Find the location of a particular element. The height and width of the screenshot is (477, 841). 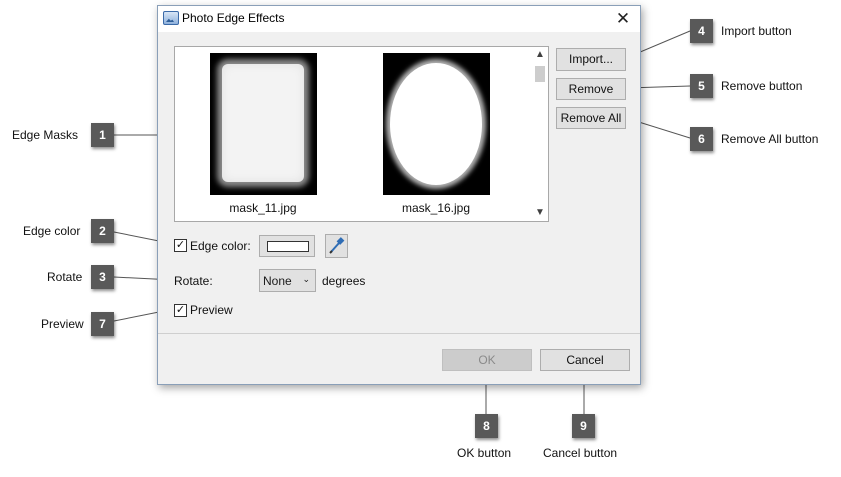

photo-app-icon is located at coordinates (171, 18).